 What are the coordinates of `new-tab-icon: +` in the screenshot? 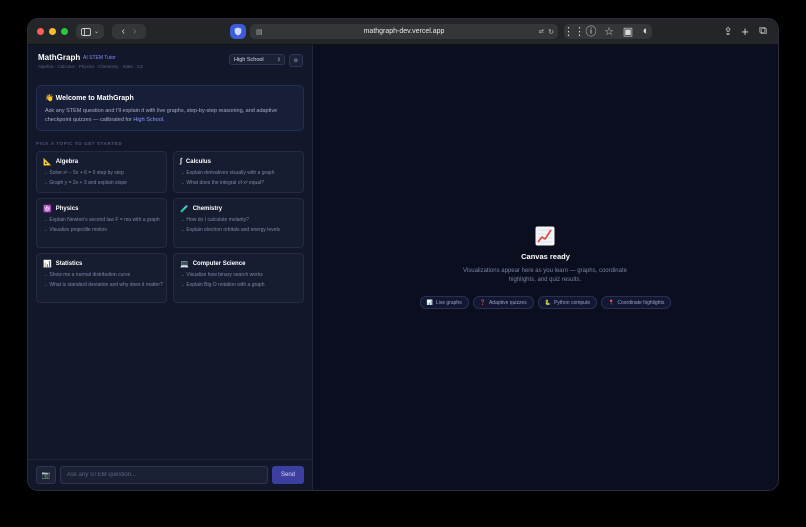 It's located at (745, 31).